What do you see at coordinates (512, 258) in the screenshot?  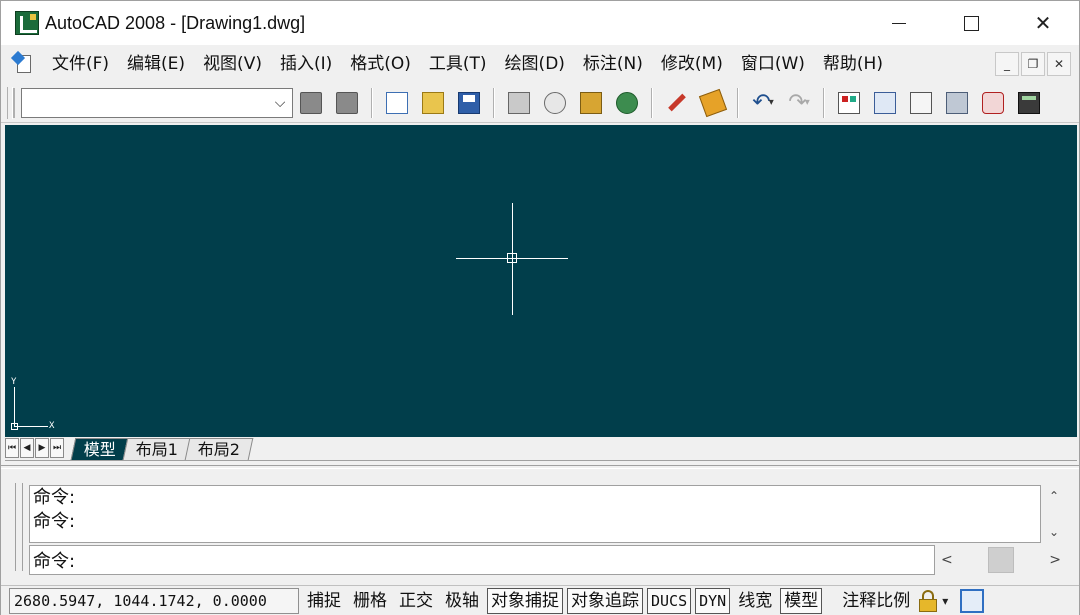 I see `crosshair-pickbox` at bounding box center [512, 258].